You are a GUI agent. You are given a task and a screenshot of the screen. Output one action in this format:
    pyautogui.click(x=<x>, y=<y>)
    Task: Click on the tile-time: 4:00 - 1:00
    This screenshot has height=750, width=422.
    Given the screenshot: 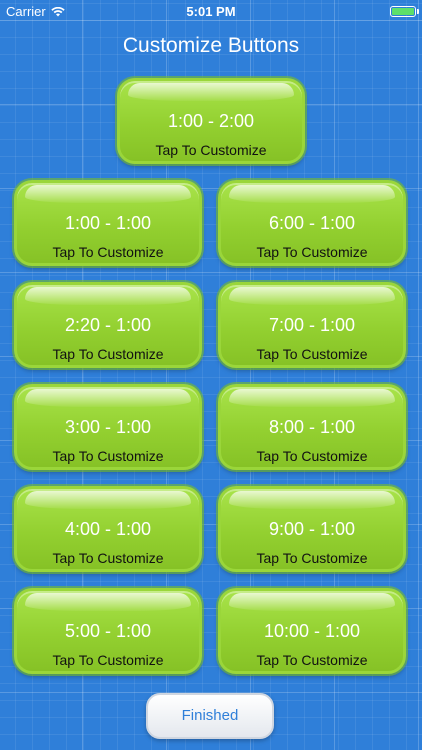 What is the action you would take?
    pyautogui.click(x=108, y=529)
    